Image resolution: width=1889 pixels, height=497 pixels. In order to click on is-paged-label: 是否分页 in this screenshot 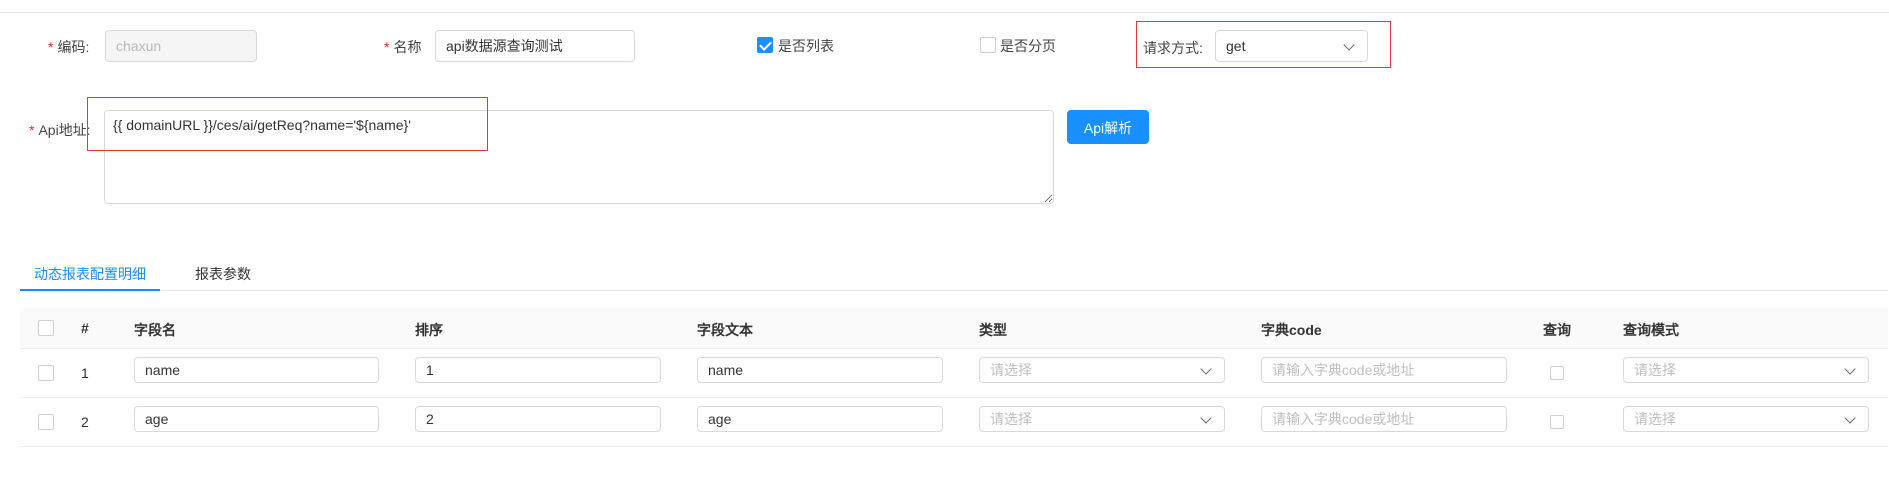, I will do `click(1028, 46)`.